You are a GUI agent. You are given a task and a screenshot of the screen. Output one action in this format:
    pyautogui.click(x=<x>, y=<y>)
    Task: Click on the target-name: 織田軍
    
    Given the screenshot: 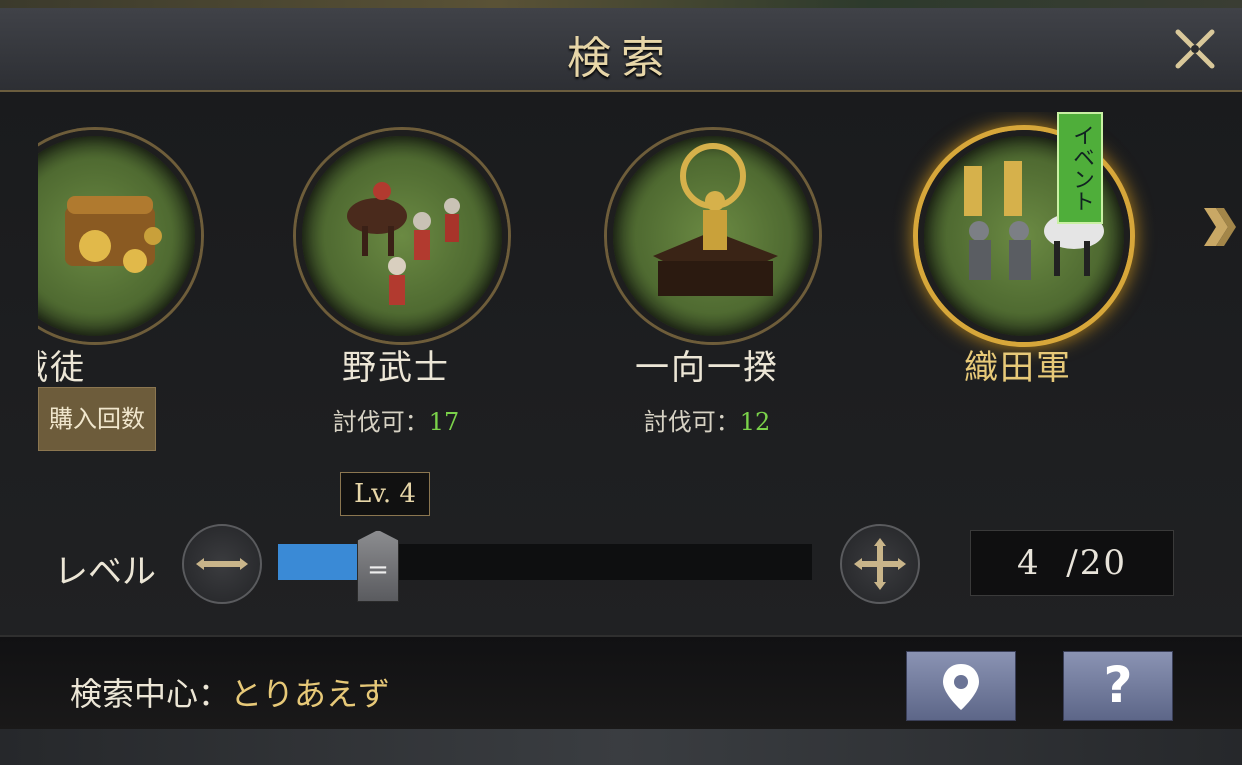 What is the action you would take?
    pyautogui.click(x=1018, y=368)
    